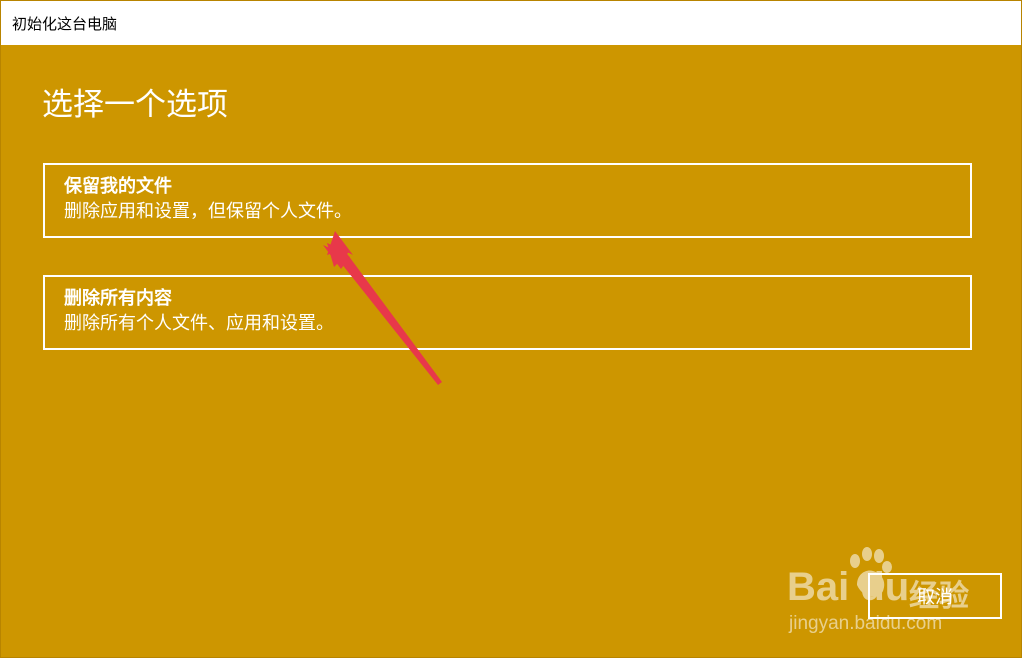 The width and height of the screenshot is (1022, 658). What do you see at coordinates (935, 596) in the screenshot?
I see `cancel-button: 取消` at bounding box center [935, 596].